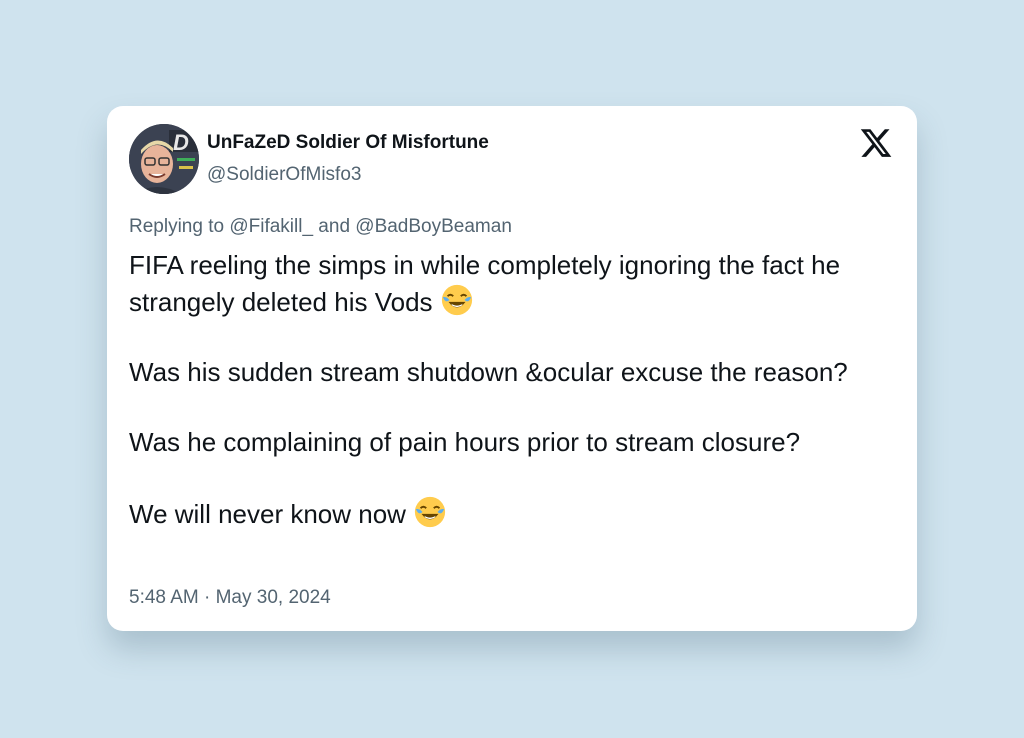 Image resolution: width=1024 pixels, height=738 pixels. I want to click on author-handle: @SoldierOfMisfo3, so click(284, 175).